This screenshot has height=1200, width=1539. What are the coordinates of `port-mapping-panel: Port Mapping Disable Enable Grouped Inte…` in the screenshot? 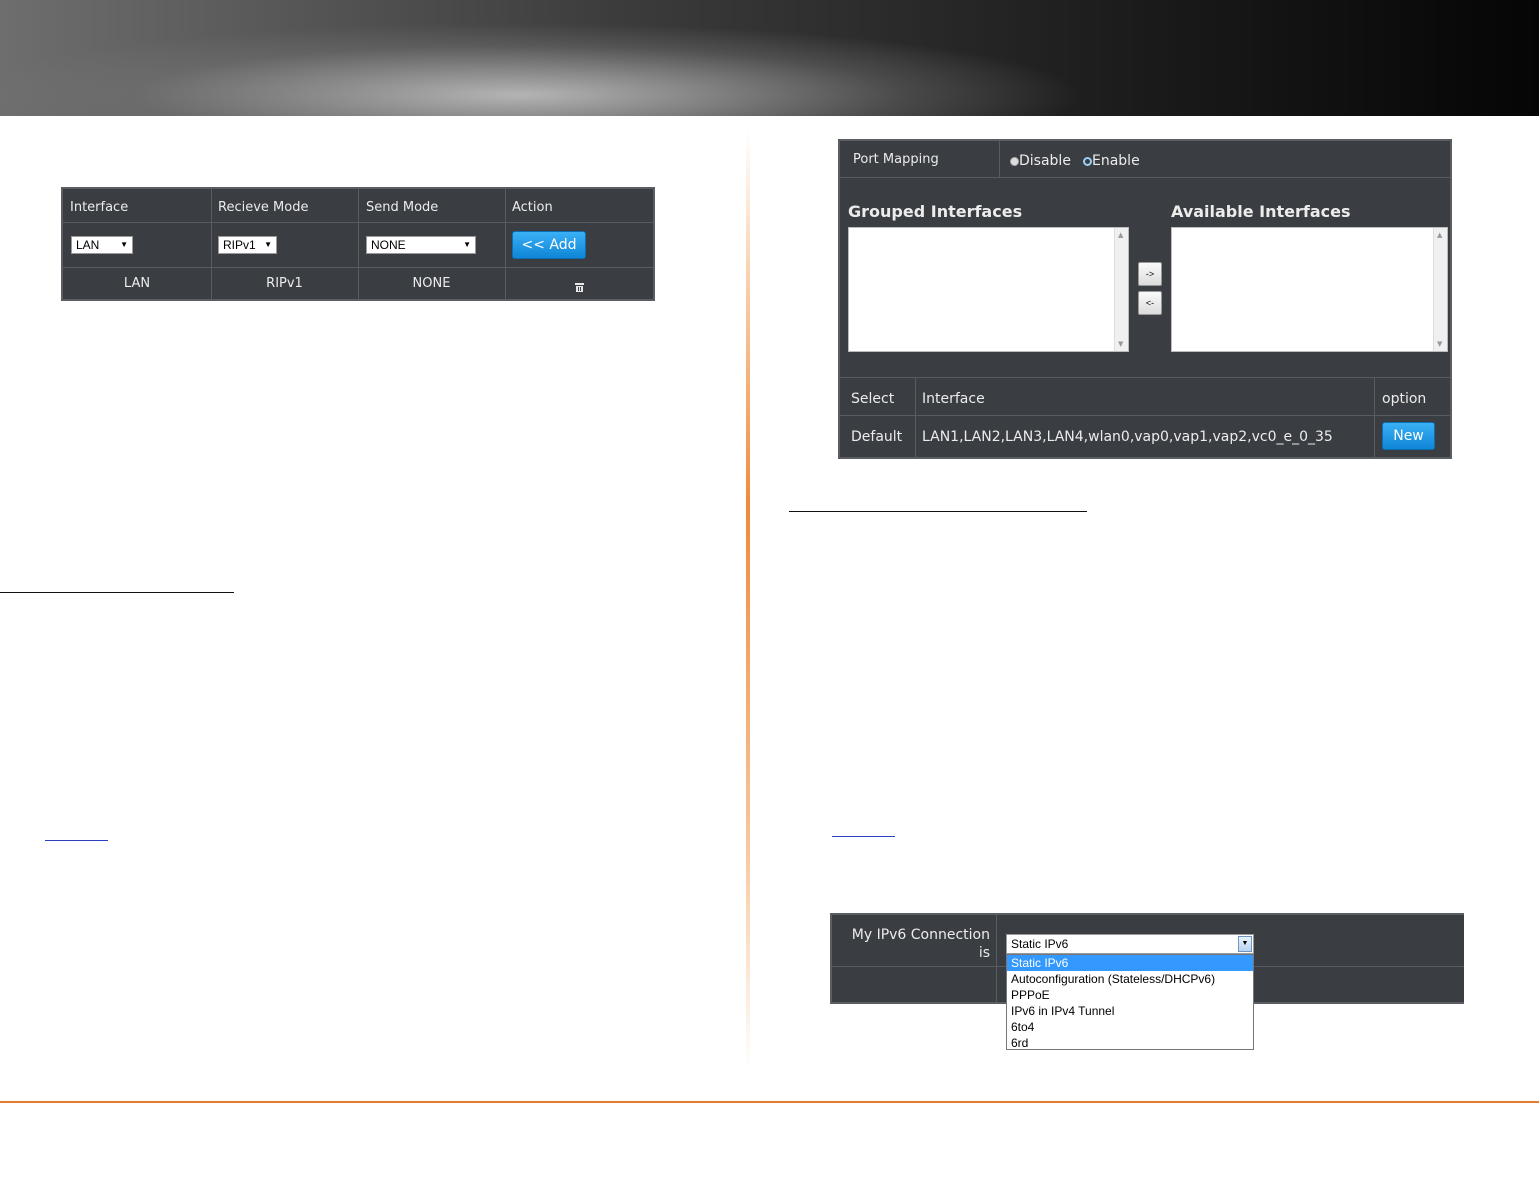 It's located at (1145, 299).